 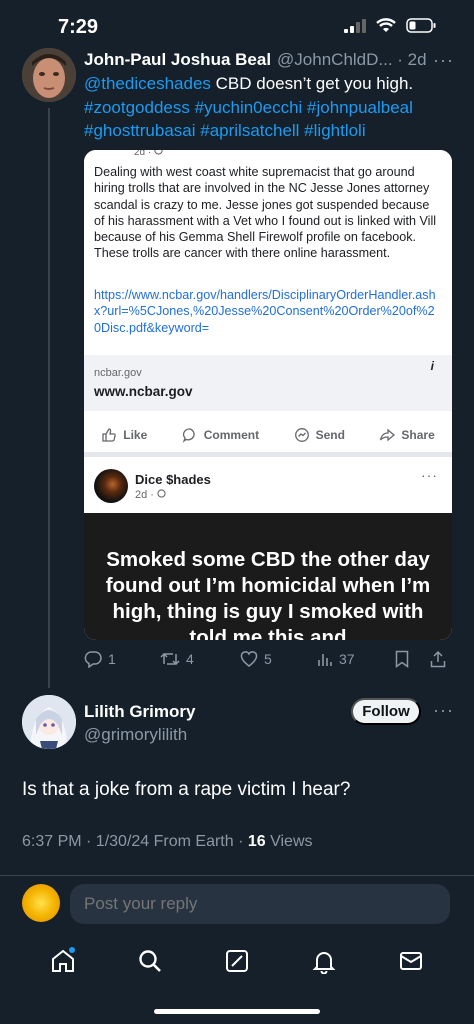 I want to click on bookmark-button, so click(x=402, y=659).